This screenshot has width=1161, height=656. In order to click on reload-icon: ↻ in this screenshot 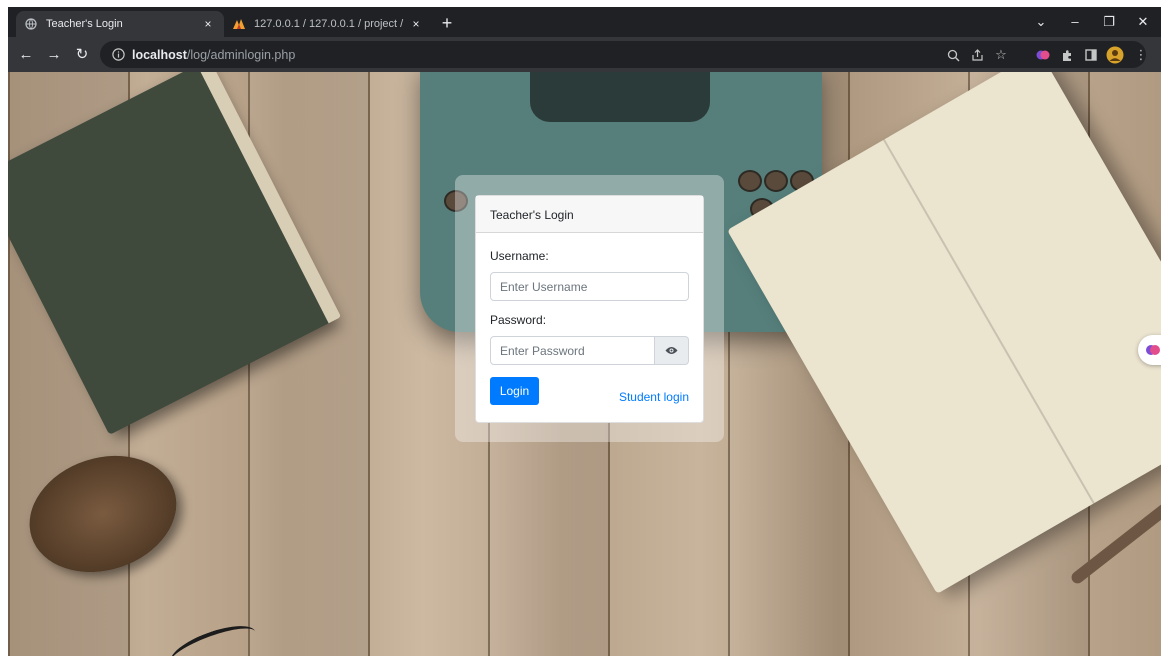, I will do `click(82, 55)`.